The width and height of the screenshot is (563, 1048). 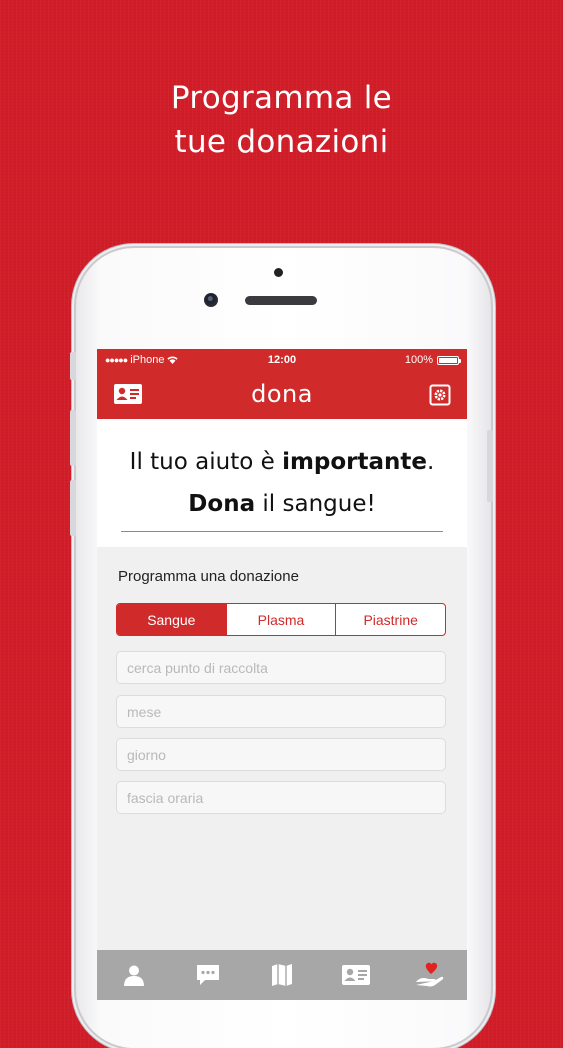 What do you see at coordinates (281, 120) in the screenshot?
I see `promo-headline: Programma le tue donazioni` at bounding box center [281, 120].